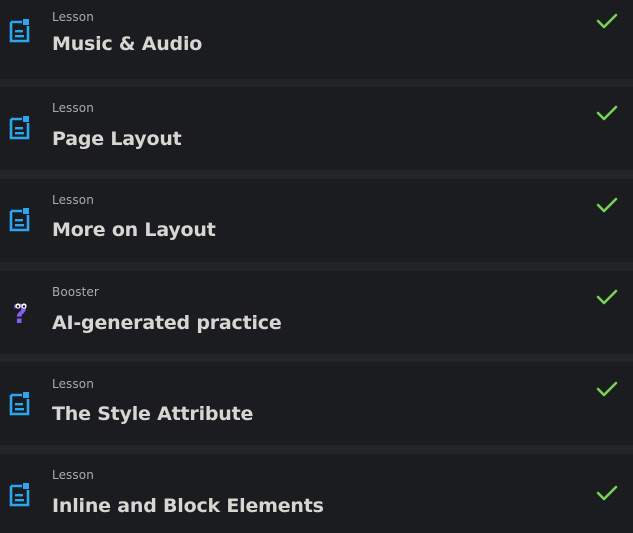 This screenshot has width=633, height=533. I want to click on item-title: Page Layout, so click(117, 139).